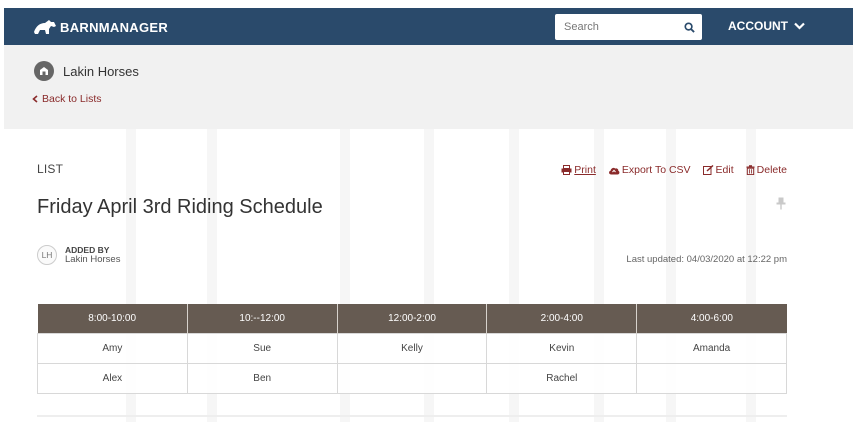  I want to click on column-header: 2:00-4:00, so click(562, 318).